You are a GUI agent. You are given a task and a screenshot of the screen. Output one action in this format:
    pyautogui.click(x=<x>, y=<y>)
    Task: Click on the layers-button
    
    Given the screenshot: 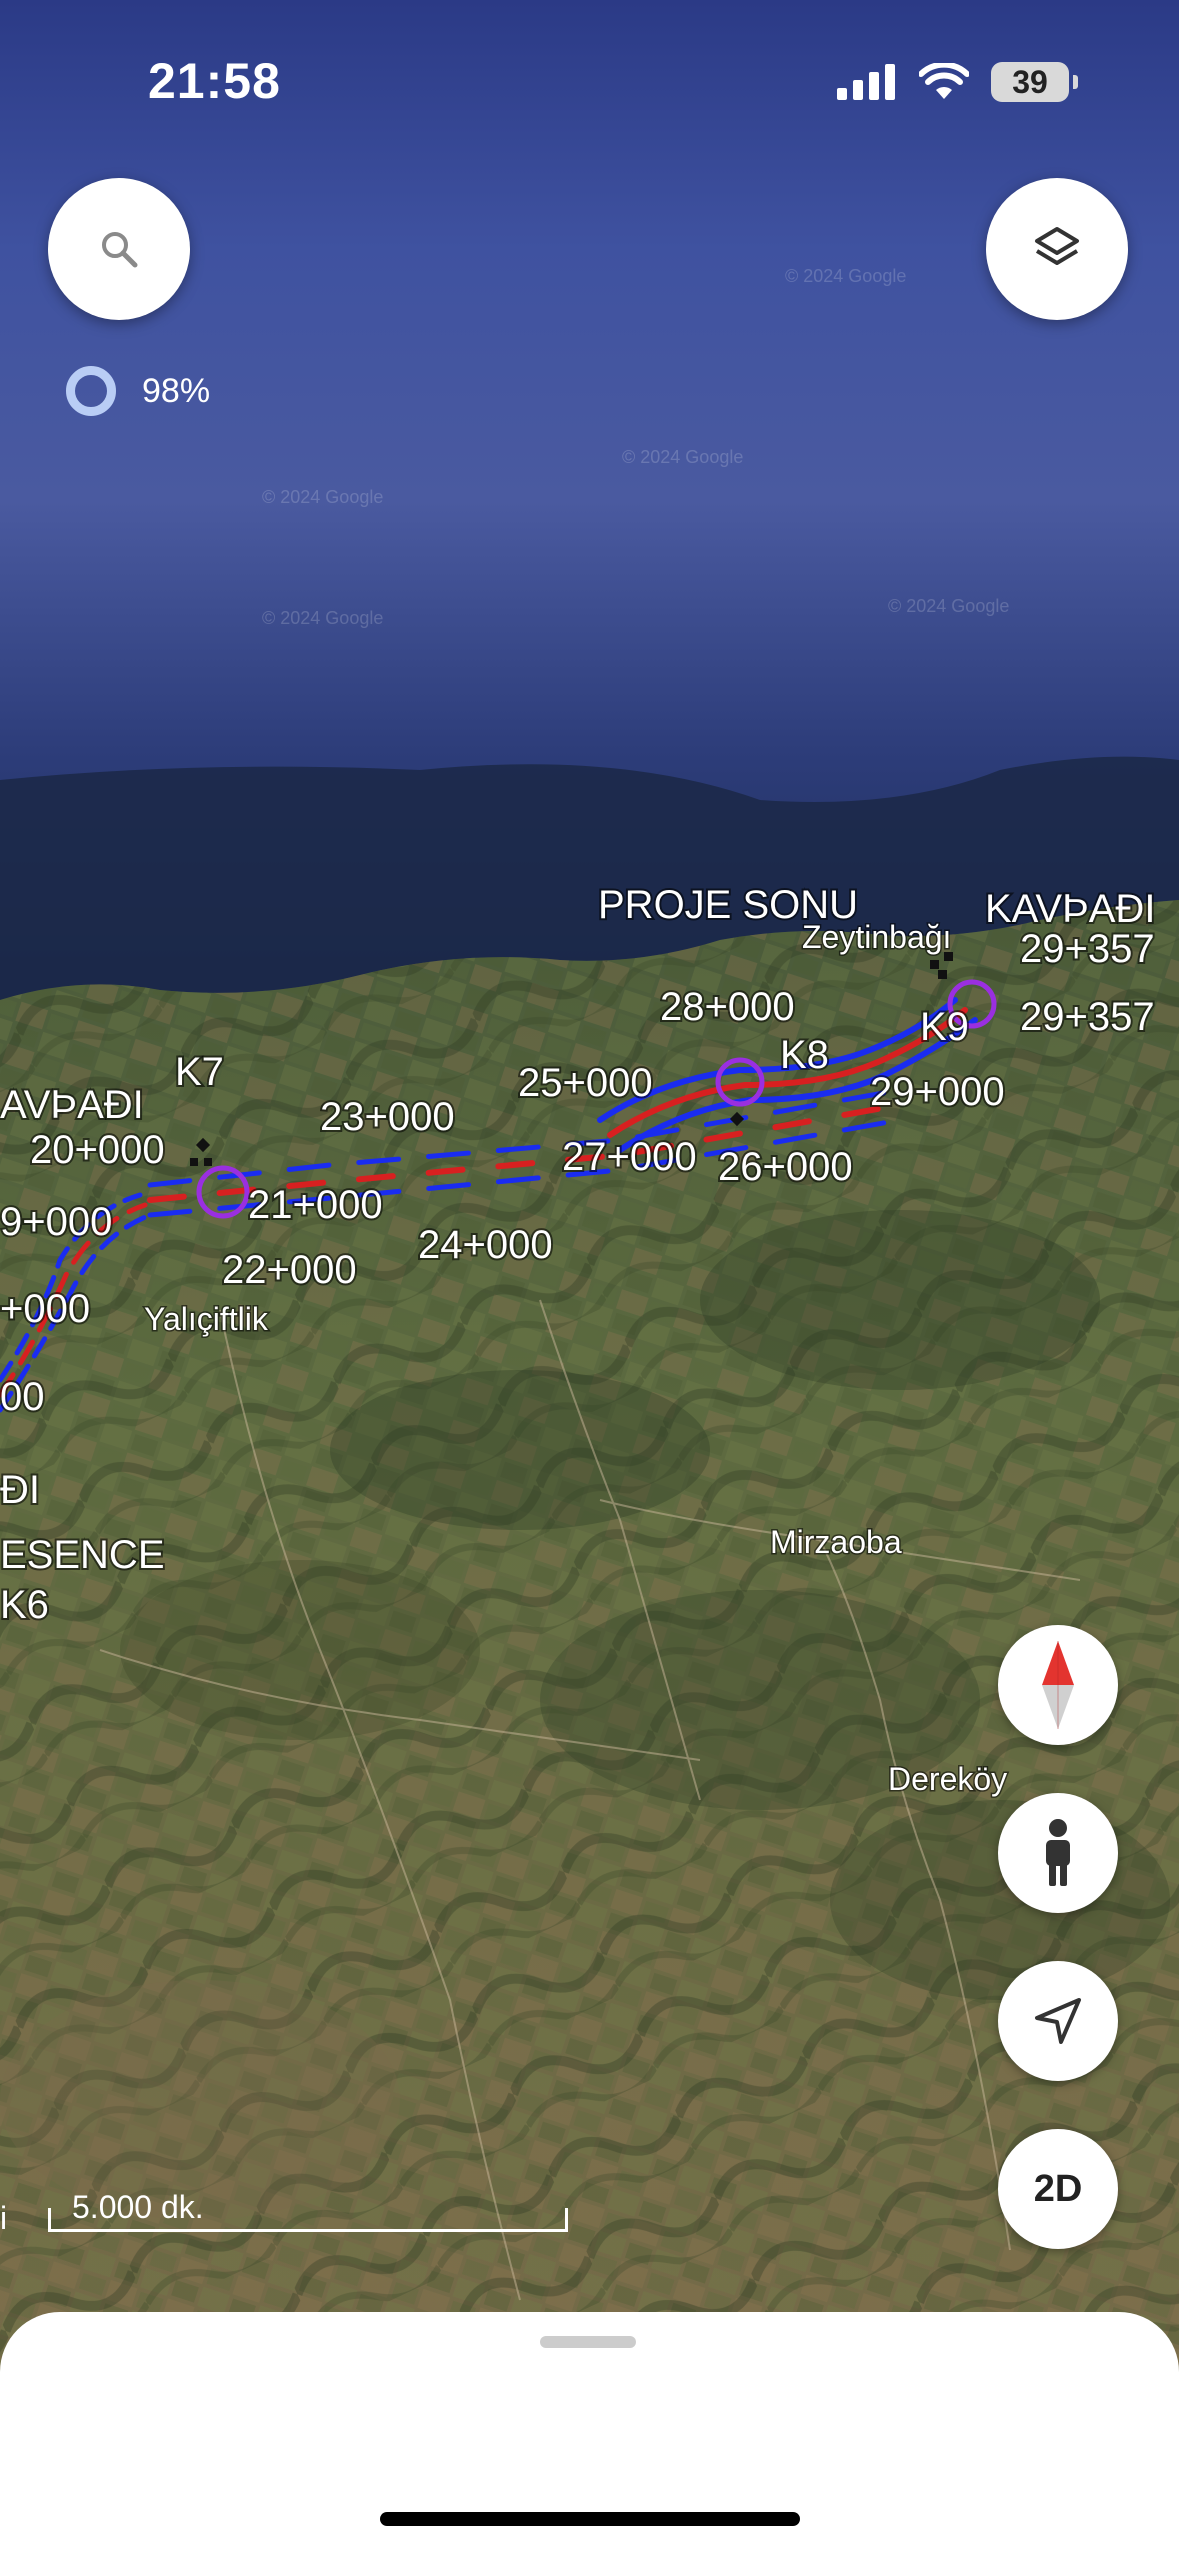 What is the action you would take?
    pyautogui.click(x=1057, y=249)
    